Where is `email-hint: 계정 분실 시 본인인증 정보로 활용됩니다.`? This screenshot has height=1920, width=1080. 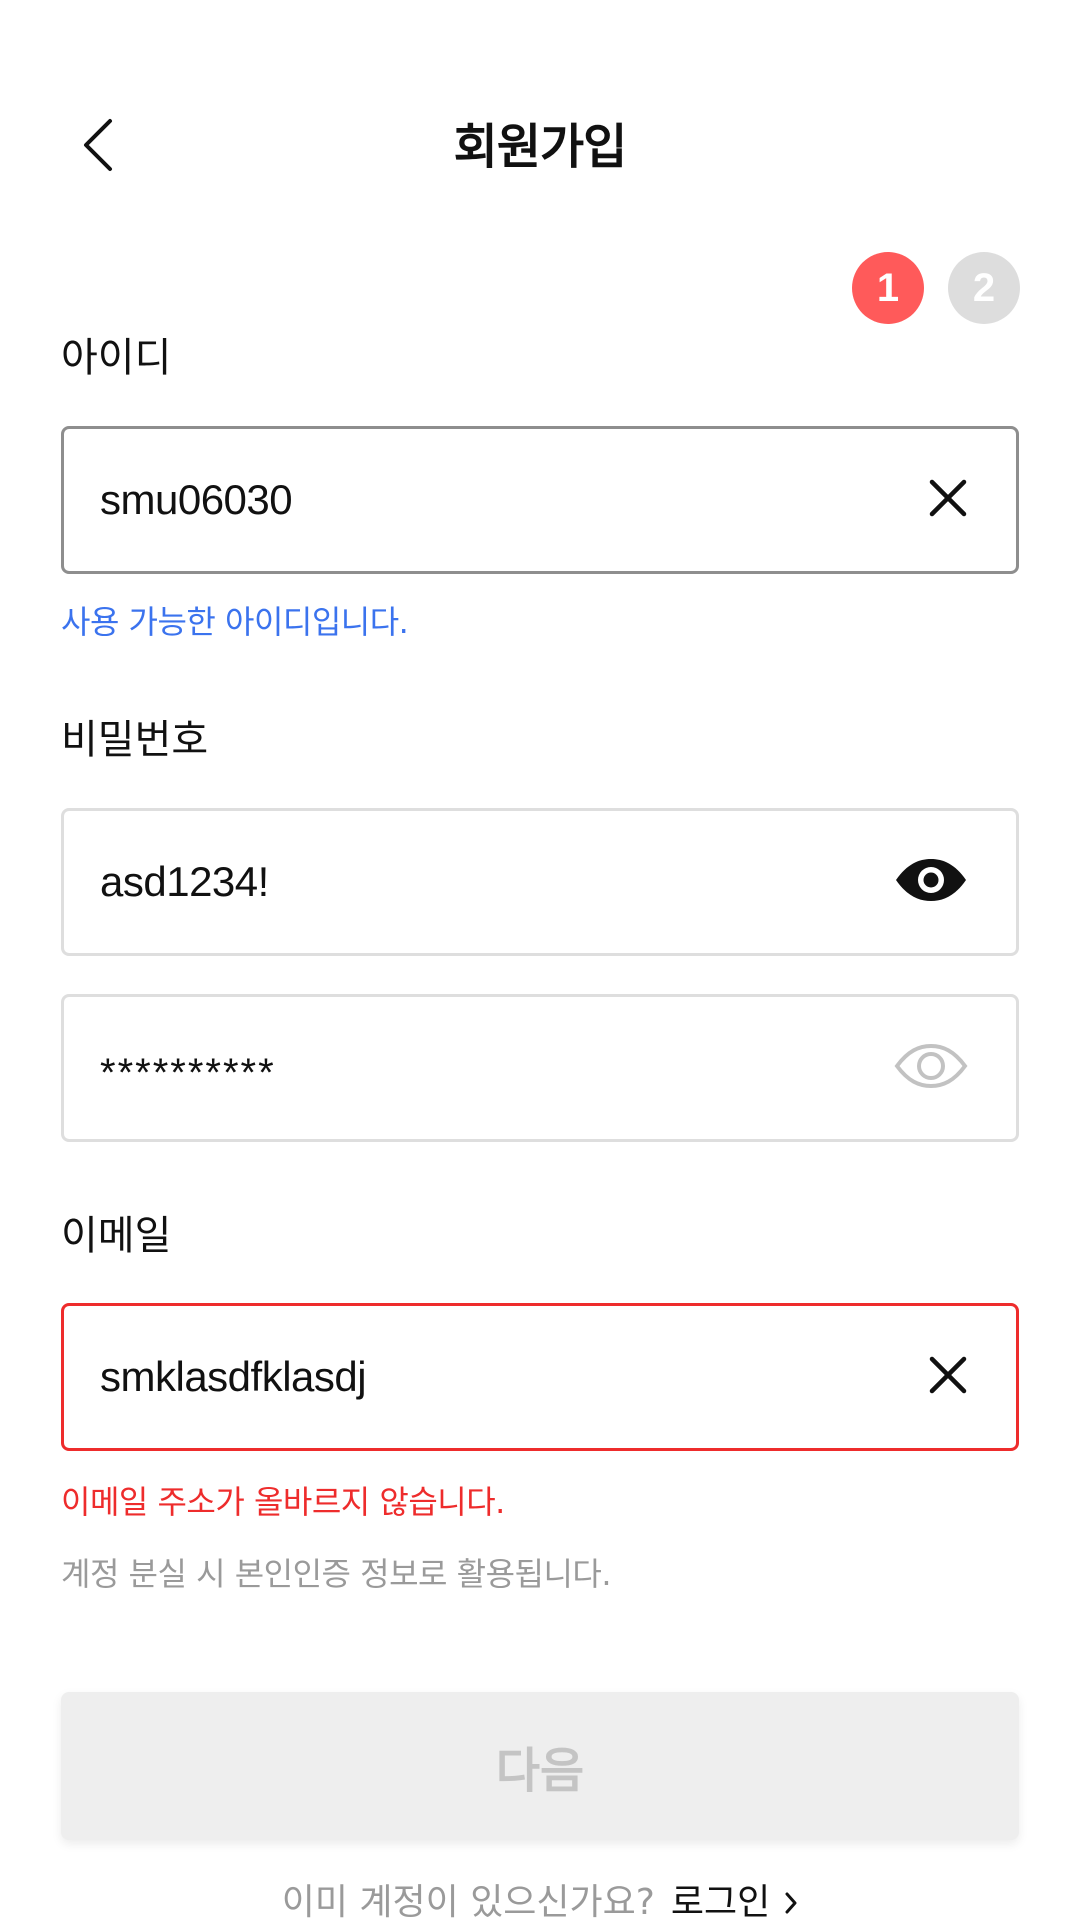 email-hint: 계정 분실 시 본인인증 정보로 활용됩니다. is located at coordinates (336, 1574).